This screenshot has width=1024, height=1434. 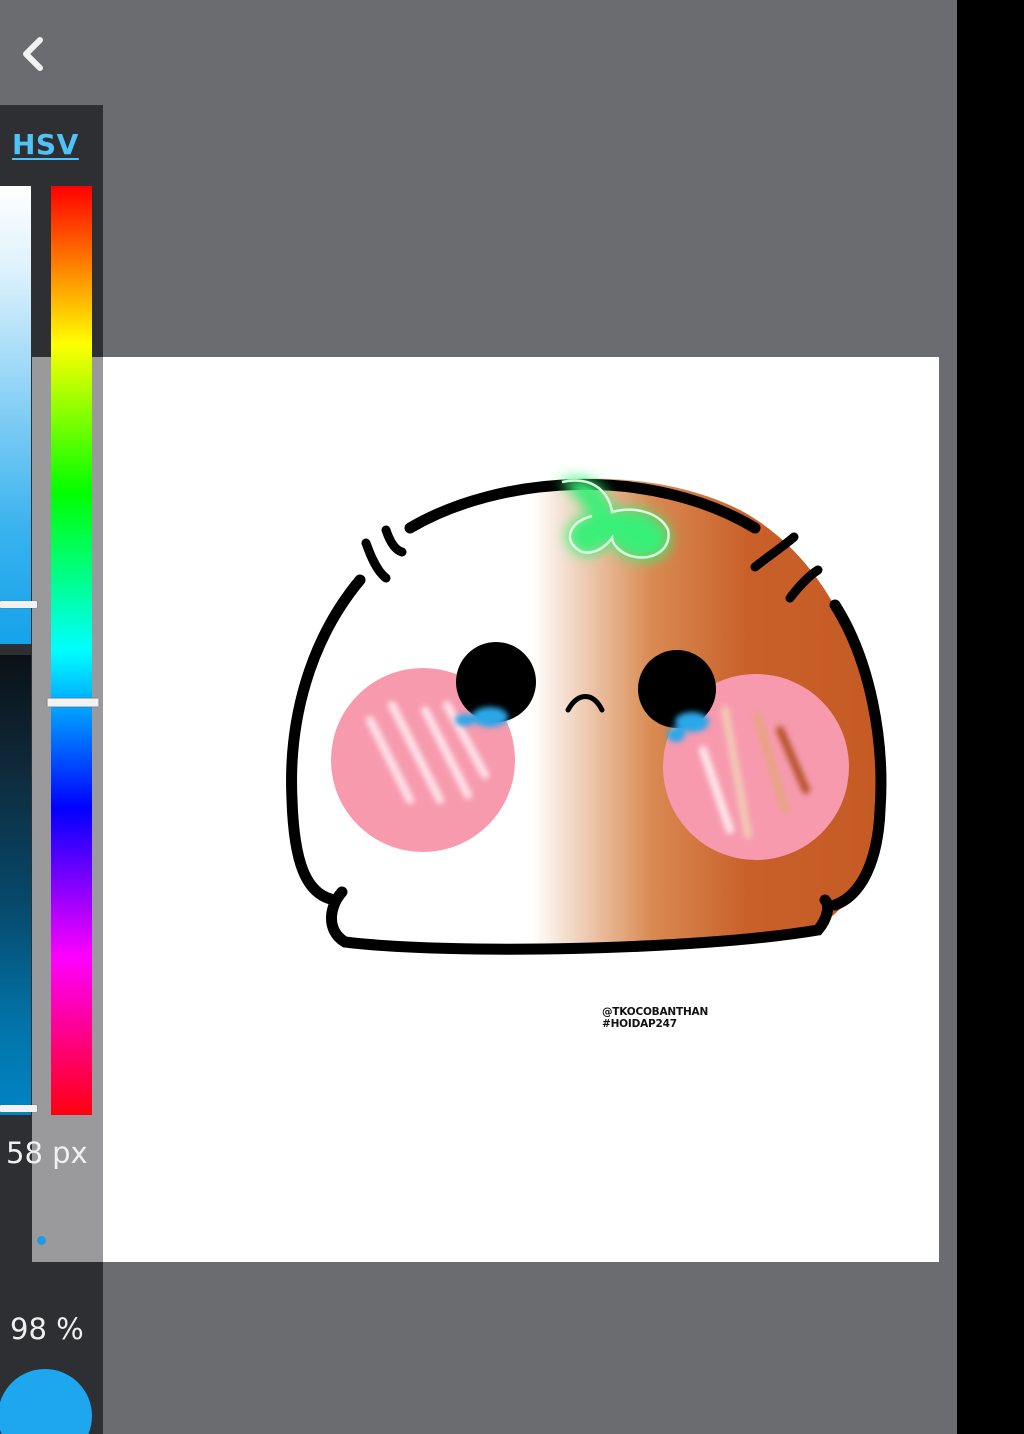 What do you see at coordinates (15, 415) in the screenshot?
I see `saturation-slider` at bounding box center [15, 415].